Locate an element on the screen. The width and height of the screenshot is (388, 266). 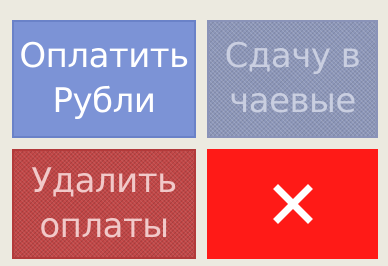
delete-payments-label: Удалить оплаты is located at coordinates (104, 203).